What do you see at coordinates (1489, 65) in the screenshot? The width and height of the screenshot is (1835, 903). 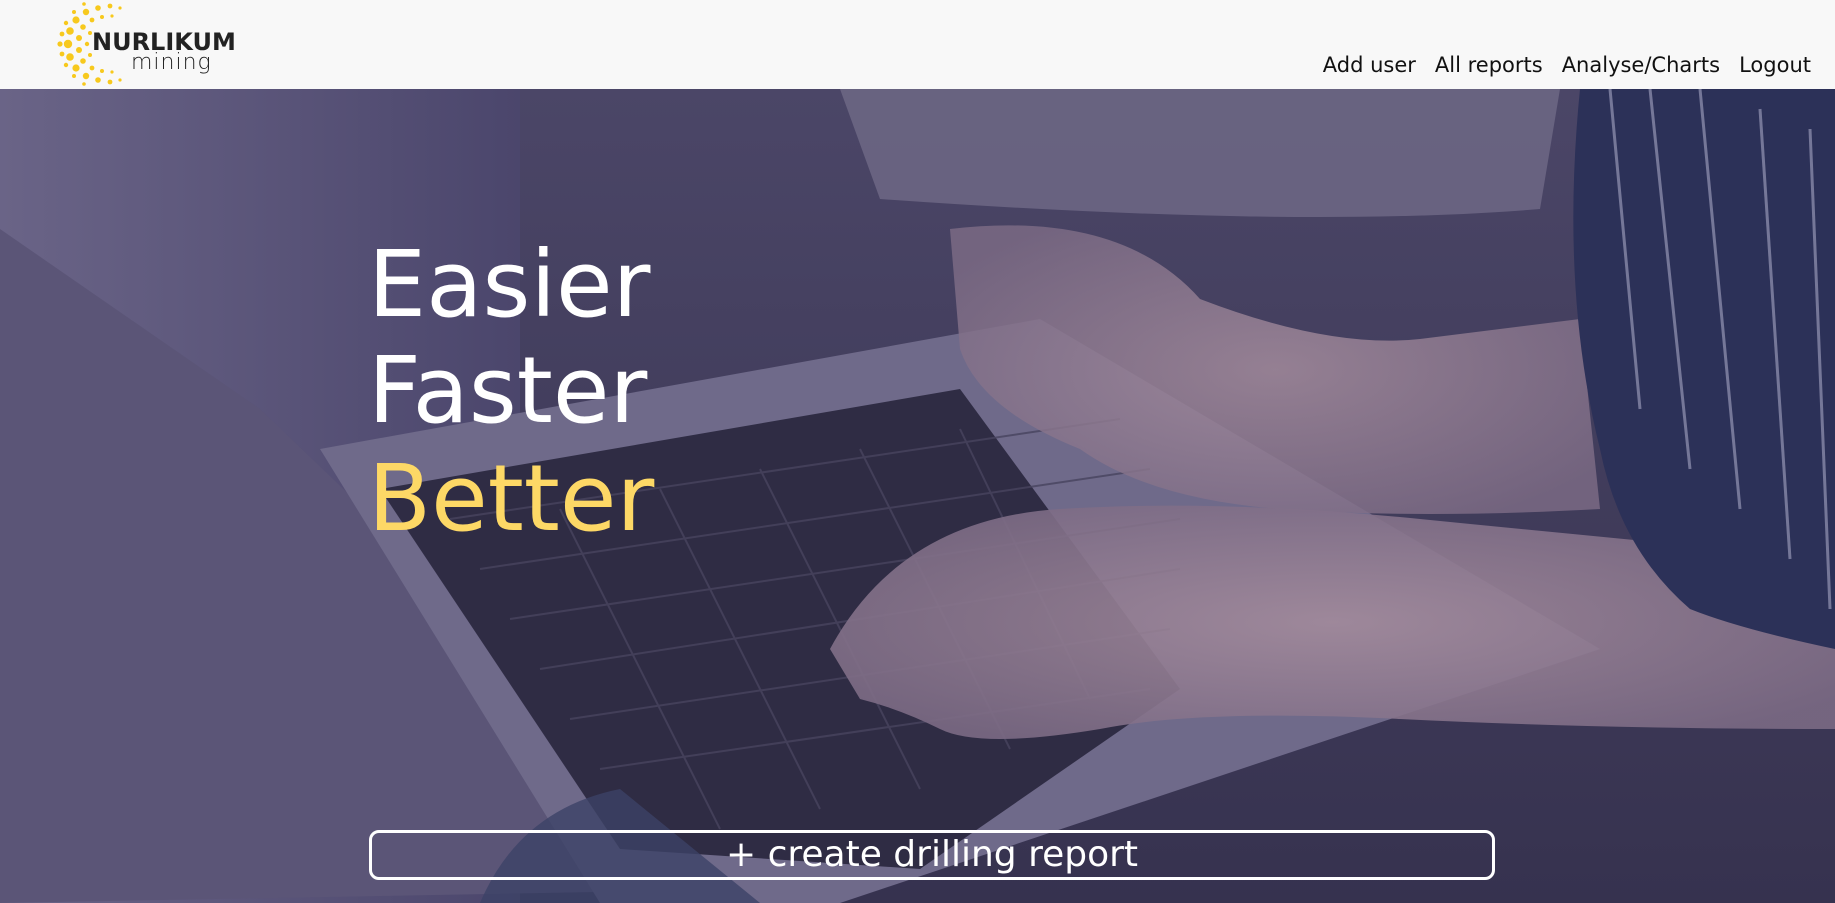 I see `nav-all-reports: All reports` at bounding box center [1489, 65].